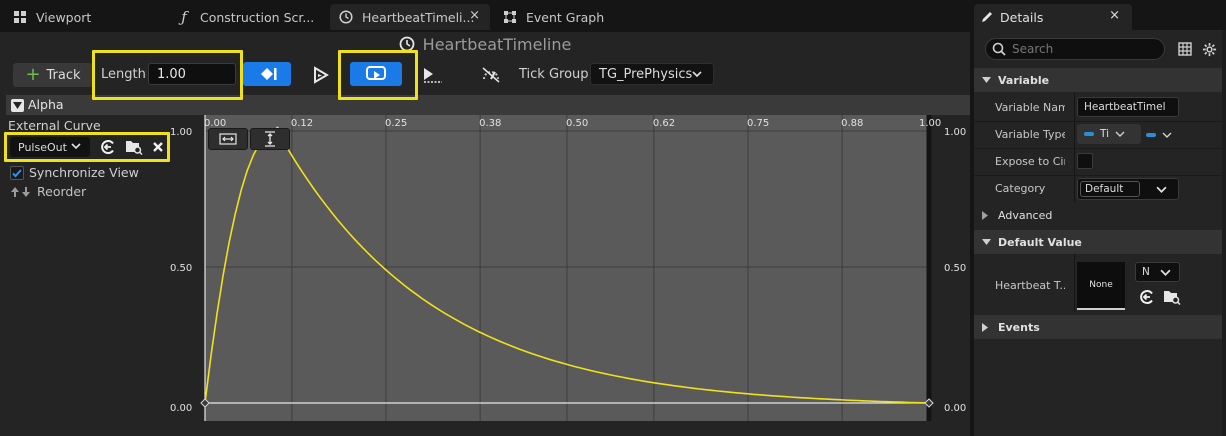  Describe the element at coordinates (1224, 233) in the screenshot. I see `details-scrollbar` at that location.